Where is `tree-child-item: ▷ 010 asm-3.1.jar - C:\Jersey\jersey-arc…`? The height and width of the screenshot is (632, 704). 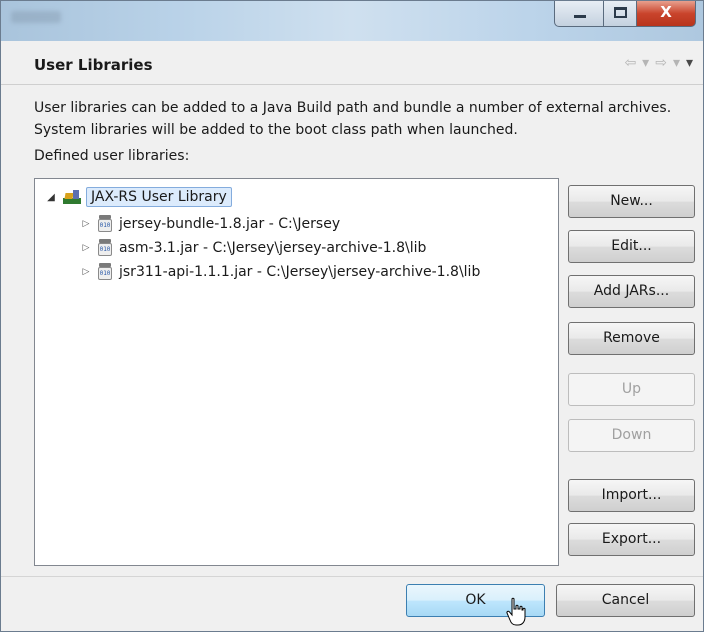
tree-child-item: ▷ 010 asm-3.1.jar - C:\Jersey\jersey-arc… is located at coordinates (252, 248).